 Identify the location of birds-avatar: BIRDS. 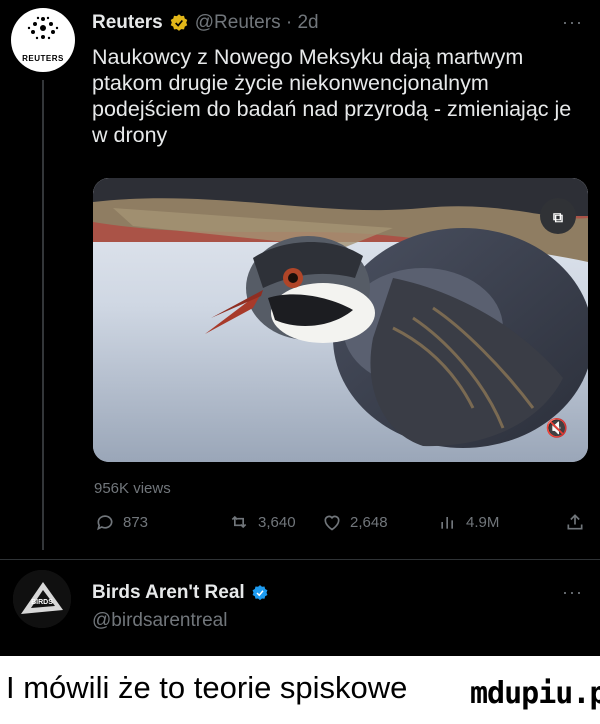
(42, 599).